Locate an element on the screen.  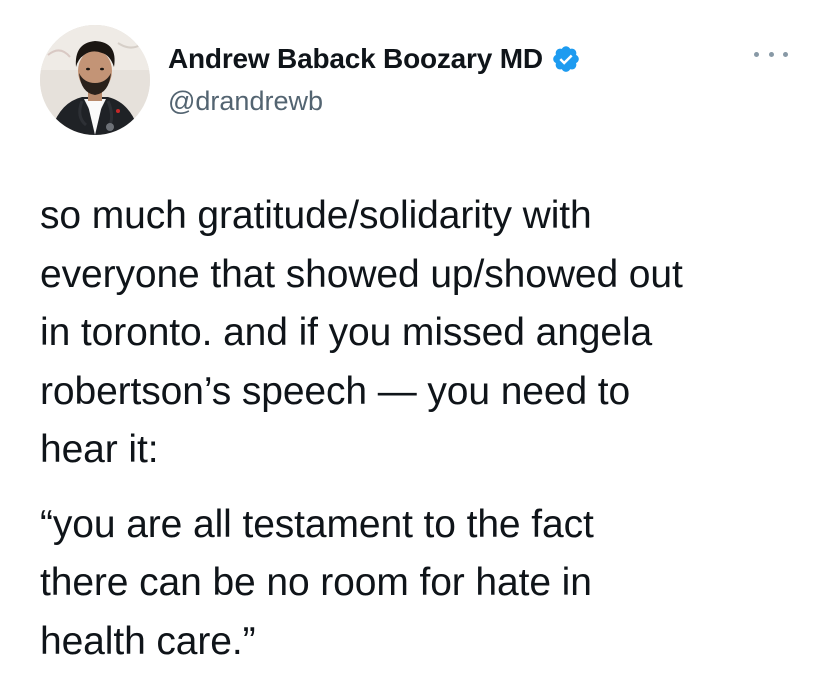
tweet-line: so much gratitude/solidarity with is located at coordinates (316, 215).